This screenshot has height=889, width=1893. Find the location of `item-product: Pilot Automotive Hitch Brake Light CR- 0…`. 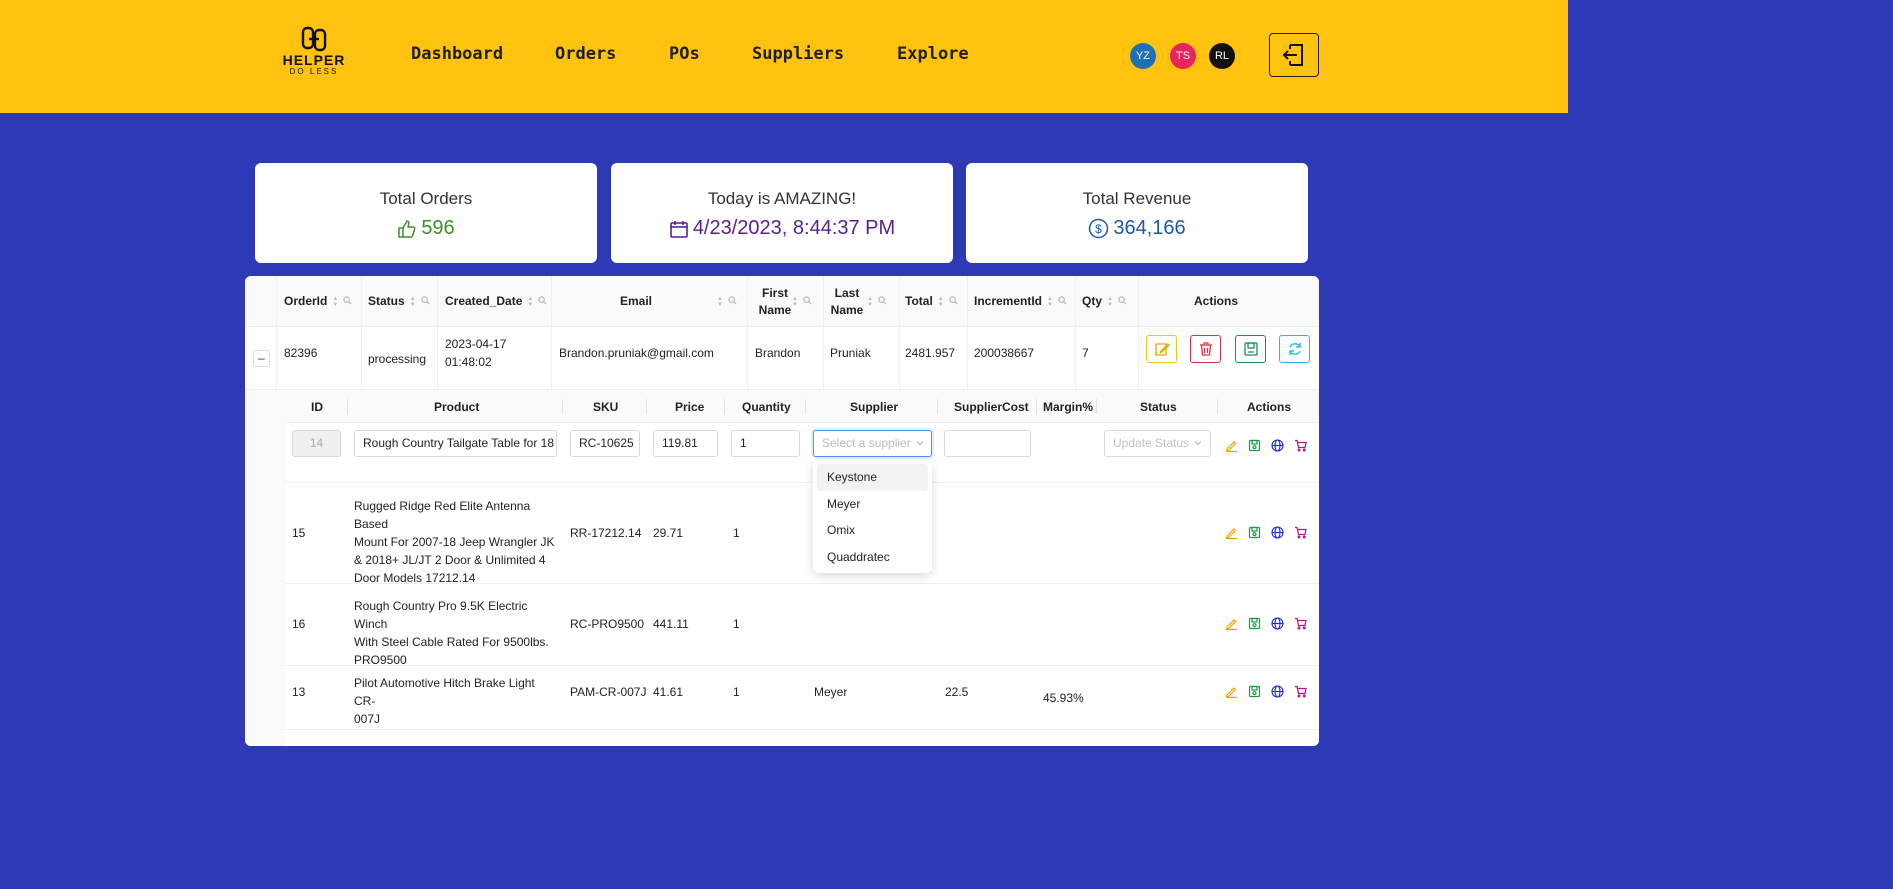

item-product: Pilot Automotive Hitch Brake Light CR- 0… is located at coordinates (444, 701).